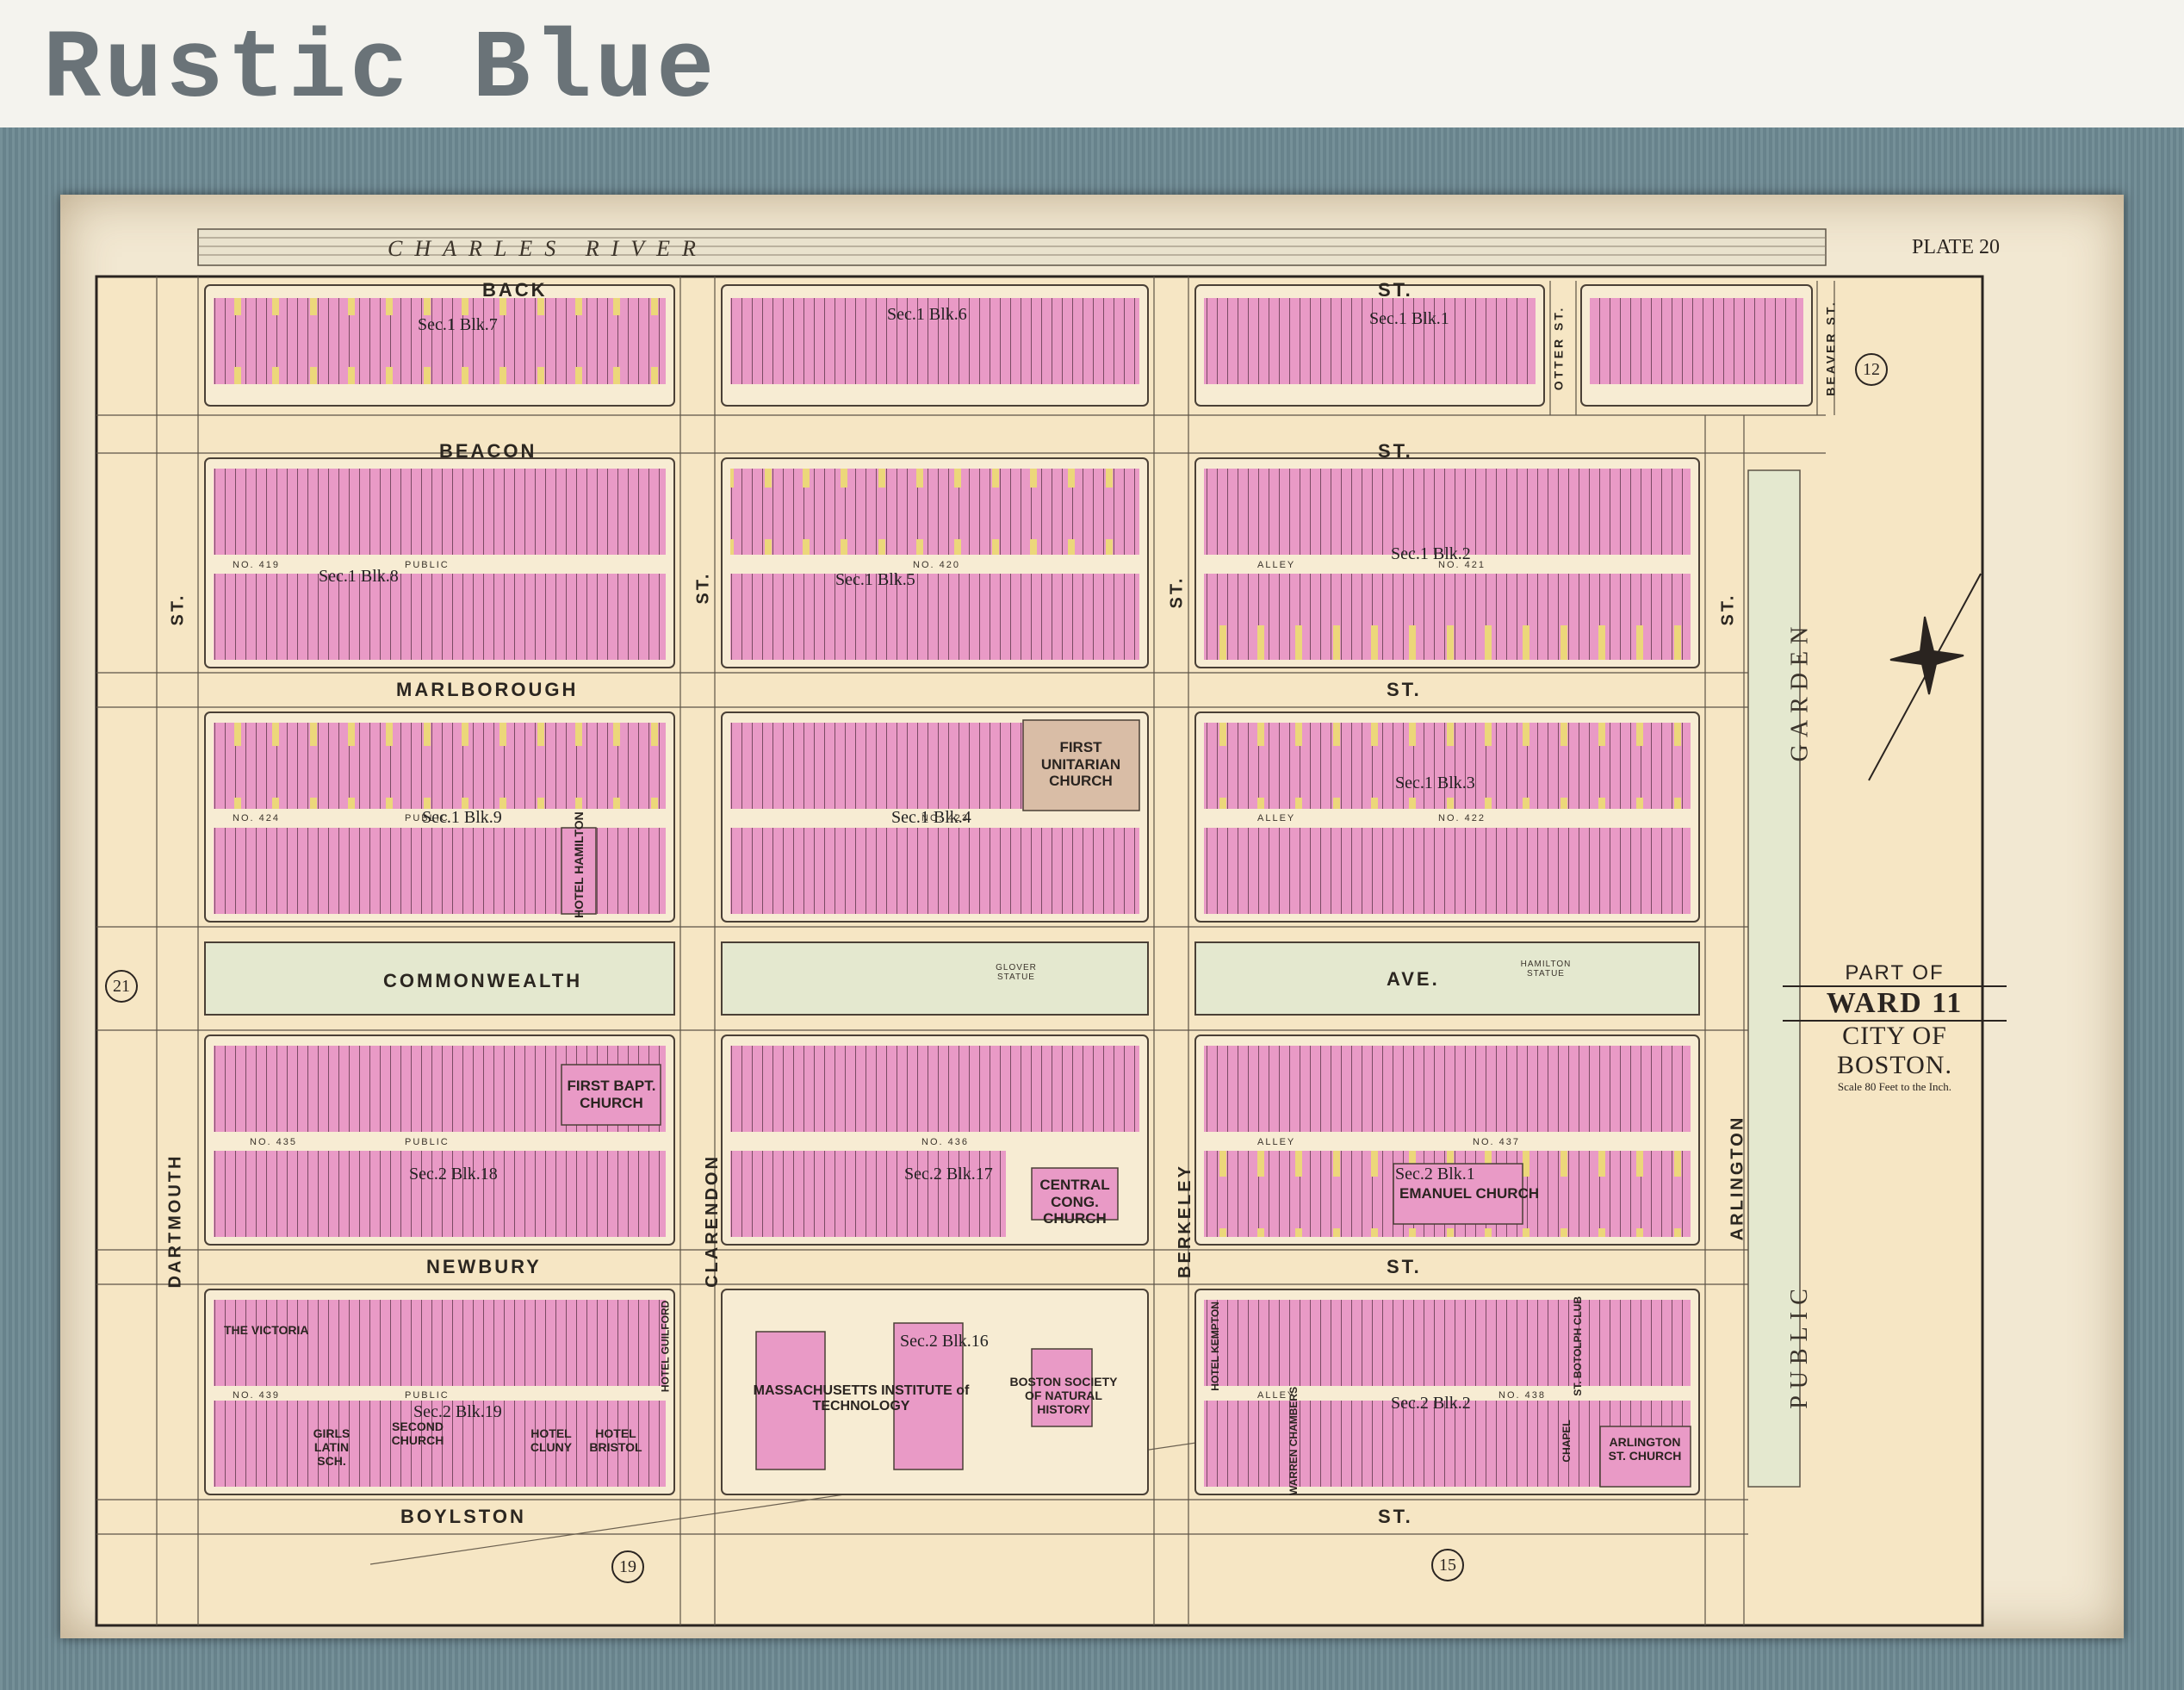 Image resolution: width=2184 pixels, height=1690 pixels. Describe the element at coordinates (122, 986) in the screenshot. I see `plate-number-21: 21` at that location.